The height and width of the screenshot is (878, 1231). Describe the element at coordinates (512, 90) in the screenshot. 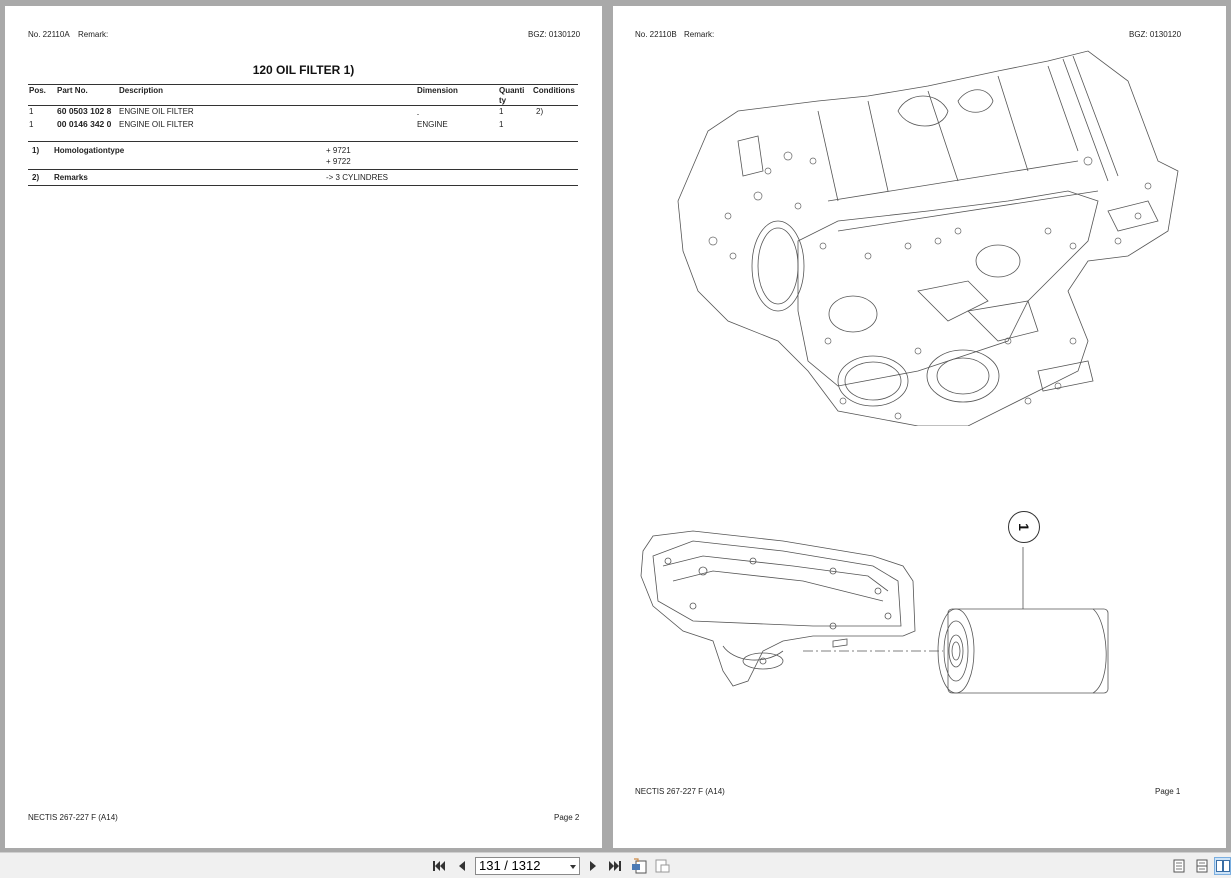

I see `column-header-quantity: Quanti` at that location.